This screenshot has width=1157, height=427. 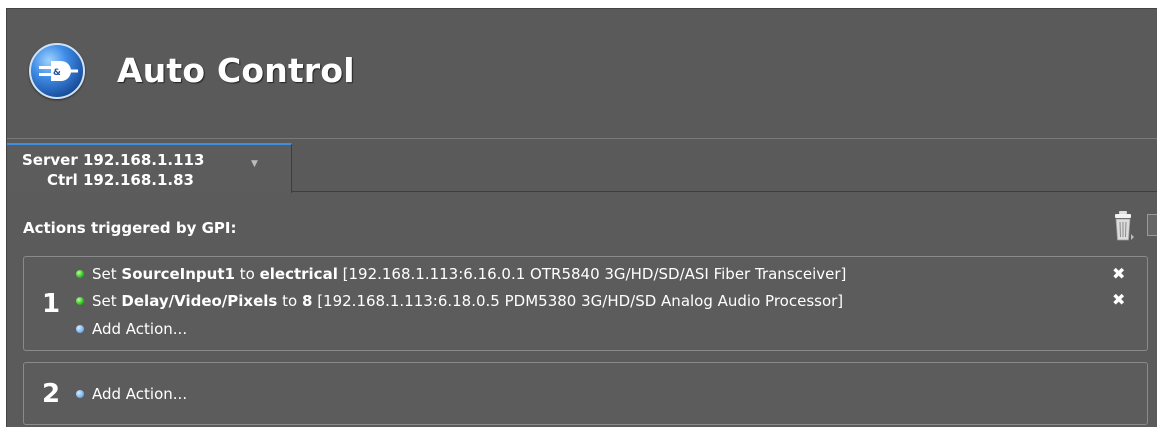 I want to click on logo-glyph: &, so click(x=58, y=71).